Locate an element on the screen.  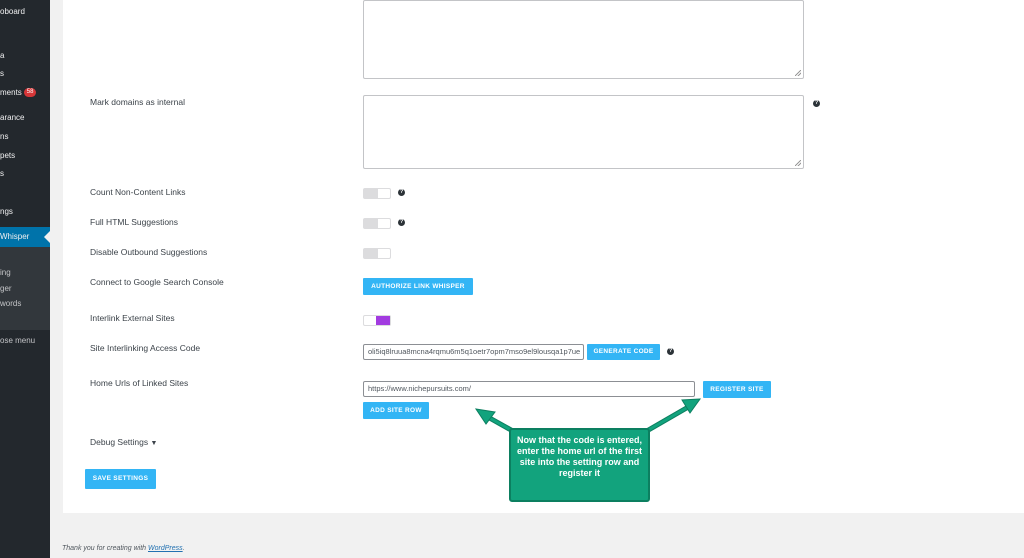
admin-footer: Thank you for creating with WordPress. is located at coordinates (123, 548).